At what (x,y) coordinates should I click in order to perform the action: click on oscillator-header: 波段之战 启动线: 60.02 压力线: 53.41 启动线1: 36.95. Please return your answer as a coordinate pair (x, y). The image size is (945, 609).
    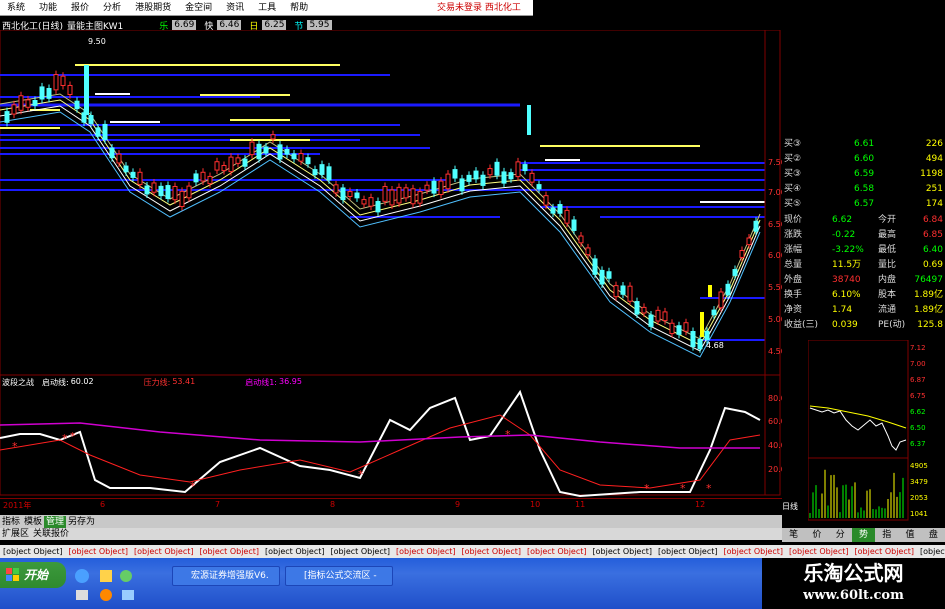
    Looking at the image, I should click on (152, 382).